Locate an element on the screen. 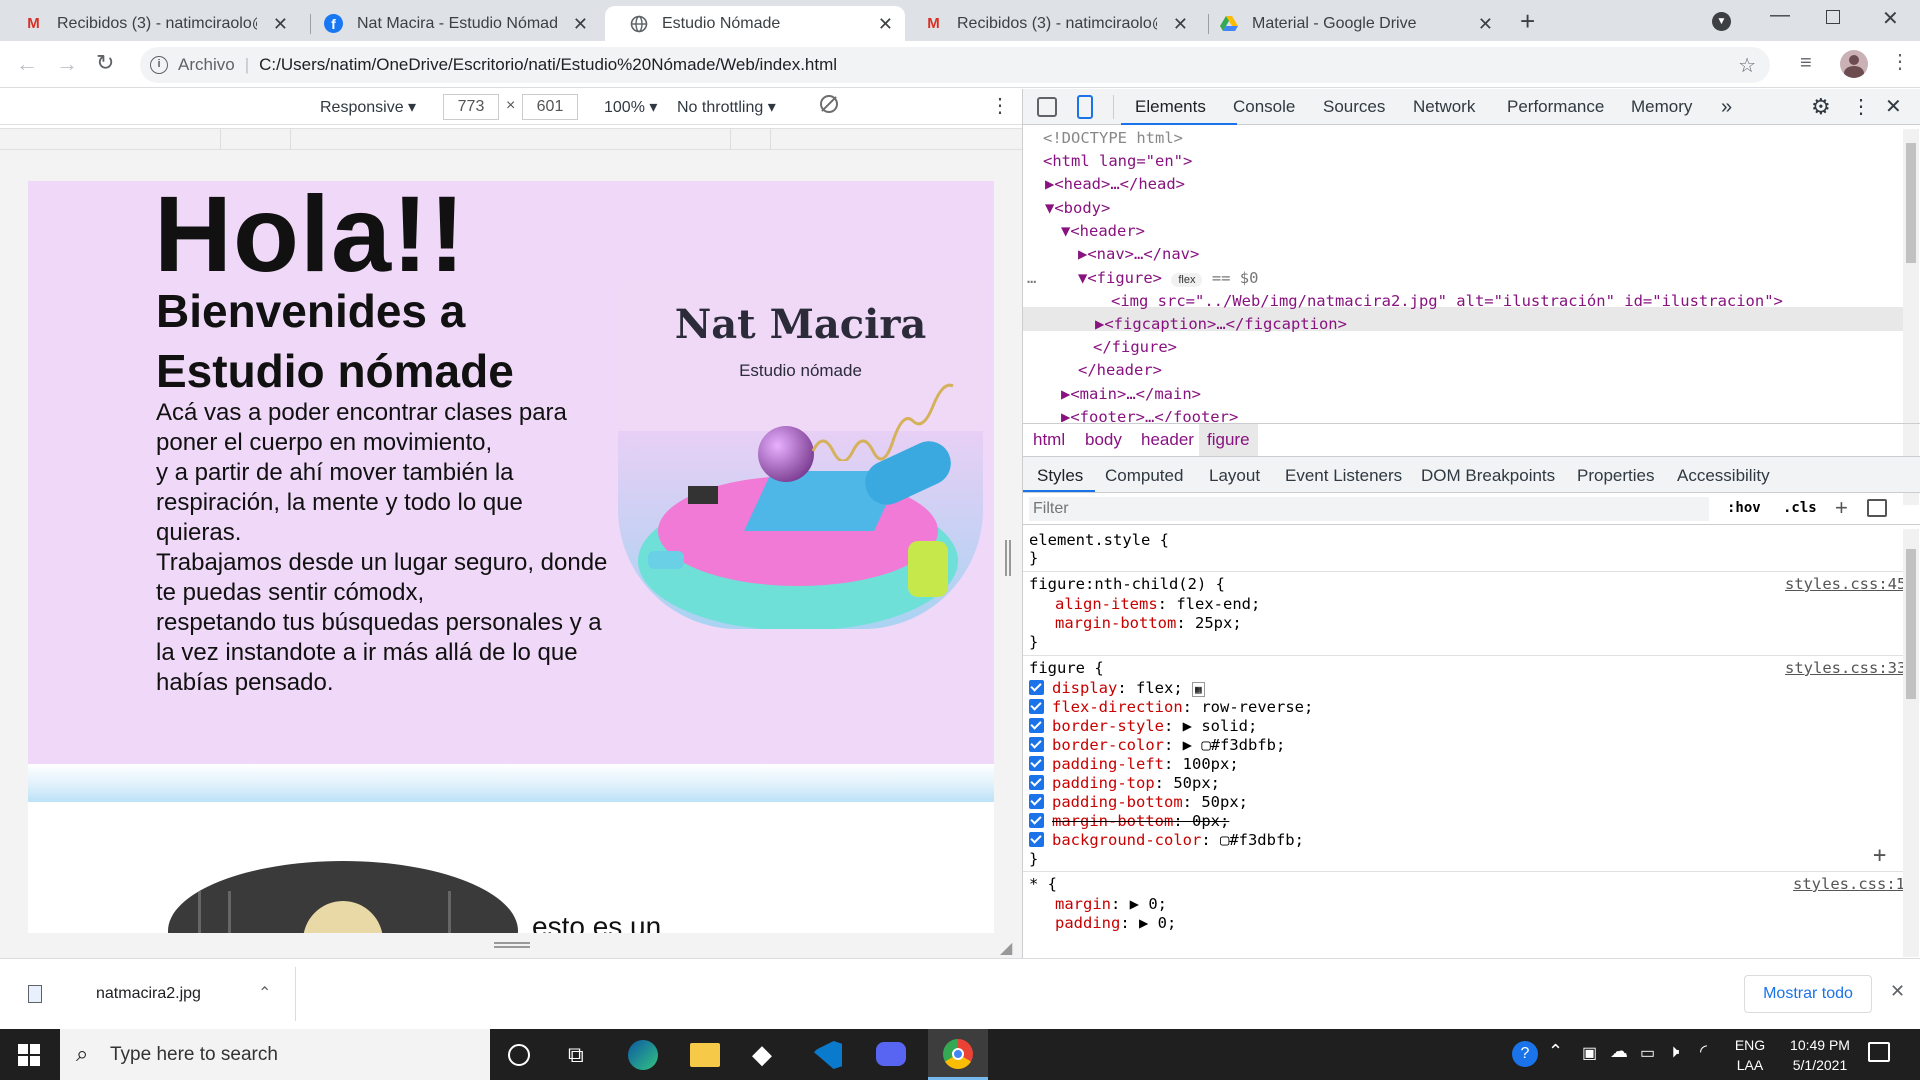 This screenshot has height=1080, width=1920. add-property-plus-icon: + is located at coordinates (1879, 855).